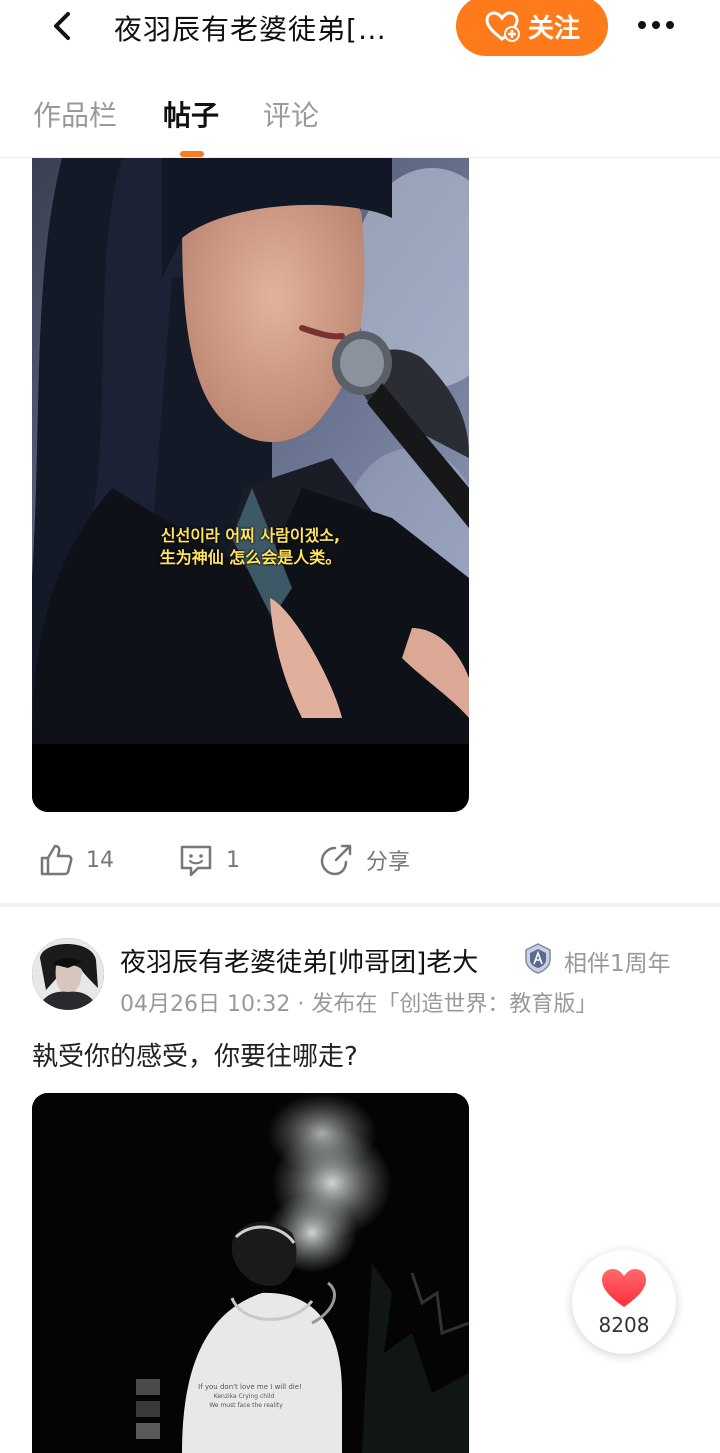 This screenshot has height=1453, width=720. I want to click on avatar-image, so click(68, 974).